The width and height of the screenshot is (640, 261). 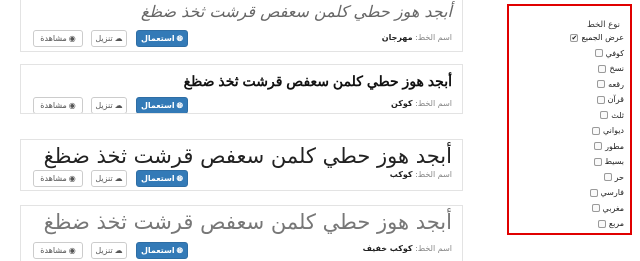 I want to click on filter-option-label: مطور, so click(x=614, y=146).